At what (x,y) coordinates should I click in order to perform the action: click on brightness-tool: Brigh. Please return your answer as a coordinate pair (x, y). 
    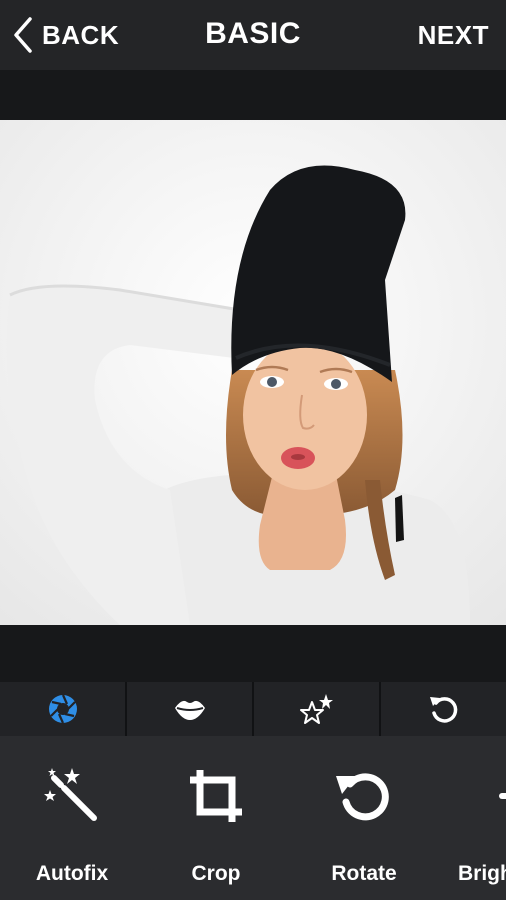
    Looking at the image, I should click on (476, 831).